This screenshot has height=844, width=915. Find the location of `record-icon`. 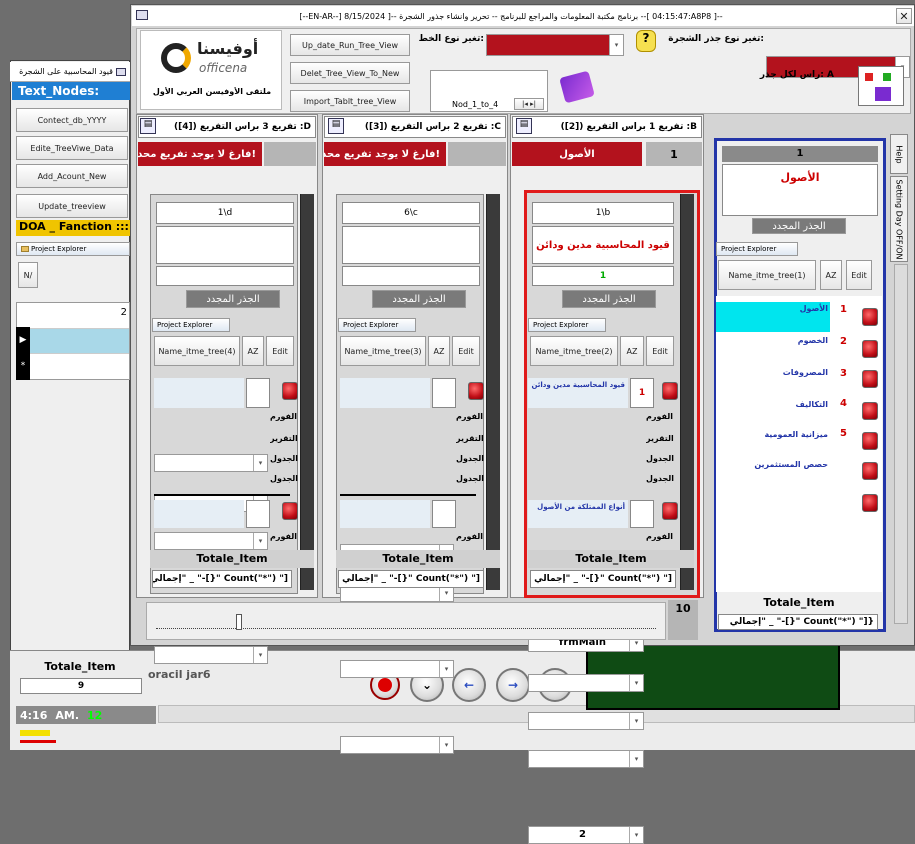

record-icon is located at coordinates (385, 685).